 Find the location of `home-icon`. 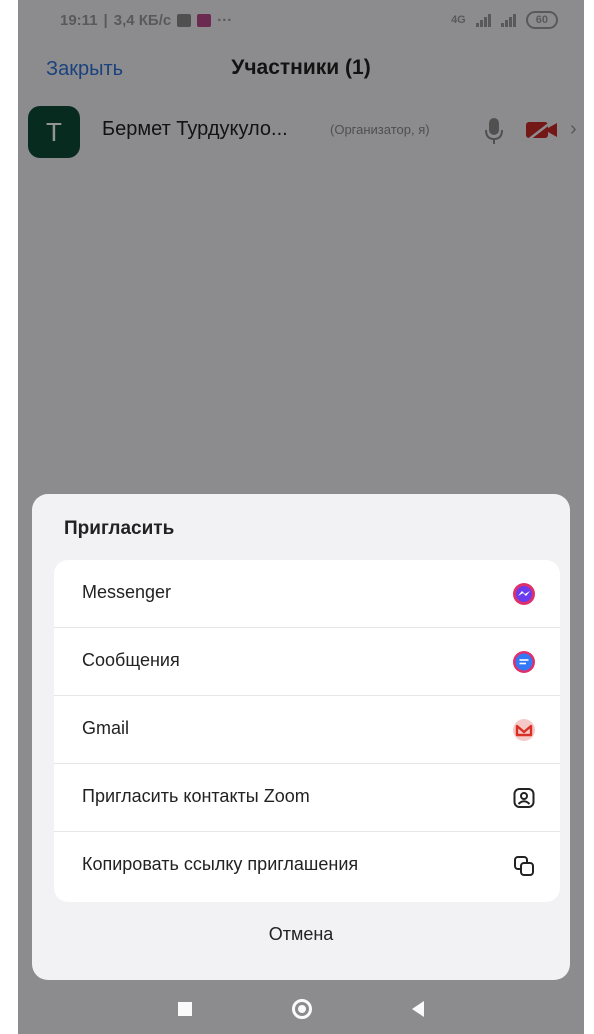

home-icon is located at coordinates (302, 1009).